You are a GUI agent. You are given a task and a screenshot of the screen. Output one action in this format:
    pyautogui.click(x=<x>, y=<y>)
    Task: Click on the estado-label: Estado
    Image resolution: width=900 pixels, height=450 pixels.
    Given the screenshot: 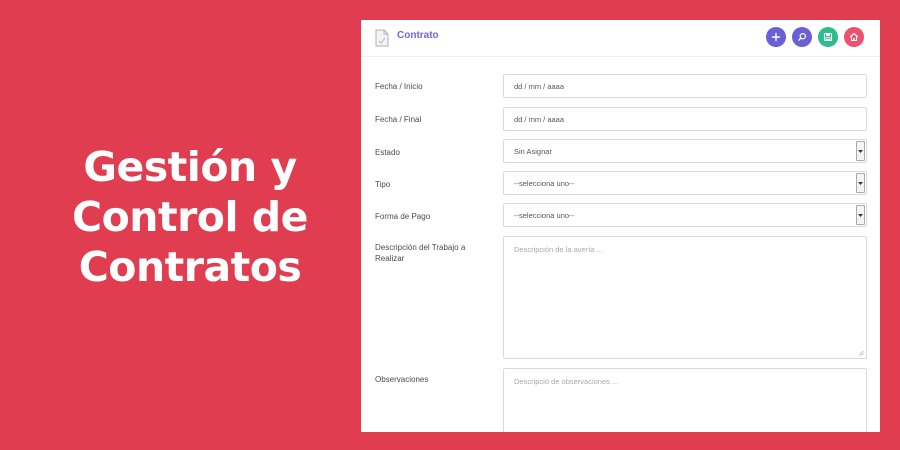 What is the action you would take?
    pyautogui.click(x=387, y=152)
    